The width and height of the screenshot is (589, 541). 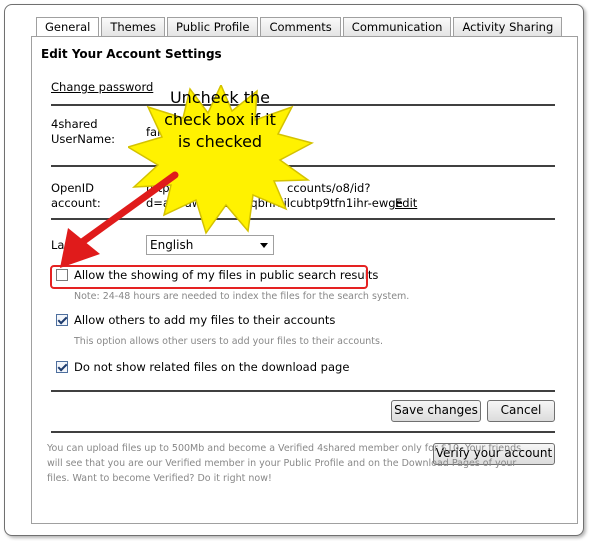 I want to click on openid-edit-link: Edit, so click(x=406, y=203).